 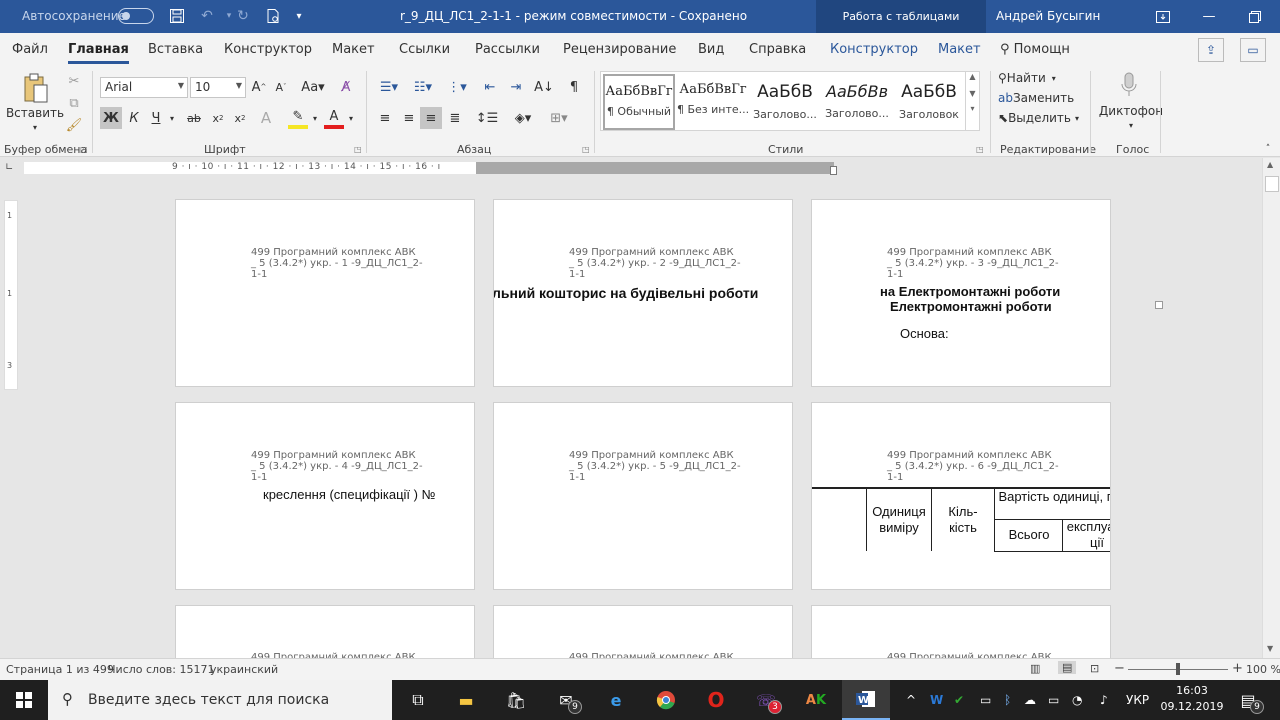 What do you see at coordinates (30, 49) in the screenshot?
I see `tab-file: Файл` at bounding box center [30, 49].